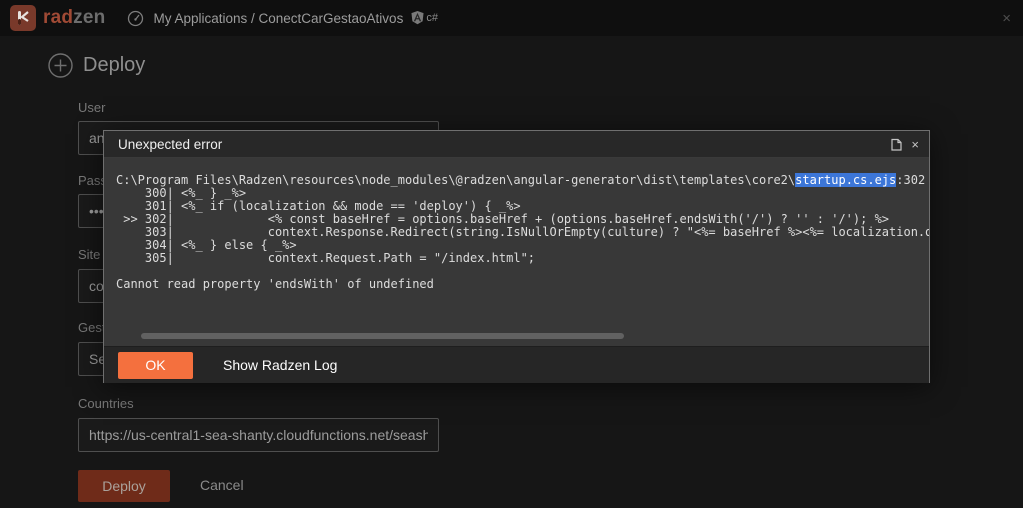 This screenshot has height=508, width=1023. Describe the element at coordinates (222, 485) in the screenshot. I see `cancel-button: Cancel` at that location.